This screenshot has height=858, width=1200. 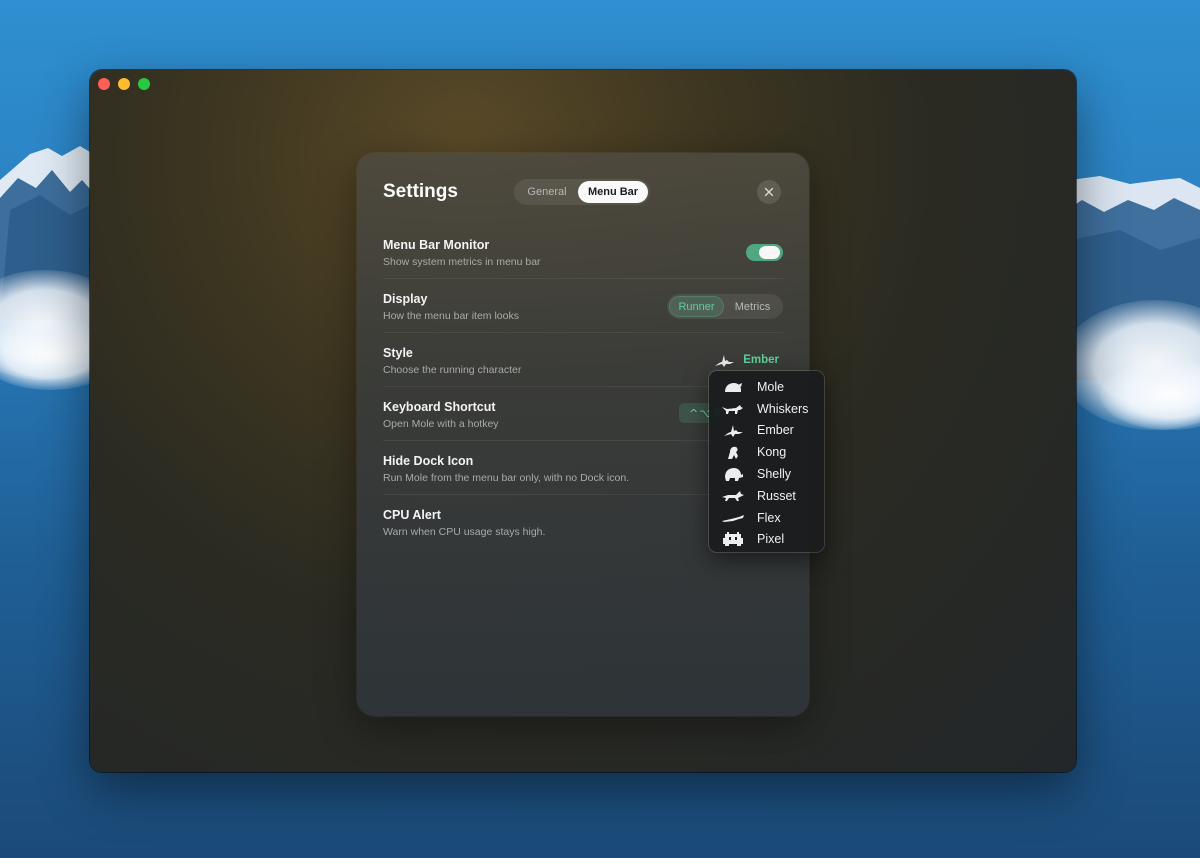 I want to click on row-subtitle: Warn when CPU usage stays high., so click(x=464, y=532).